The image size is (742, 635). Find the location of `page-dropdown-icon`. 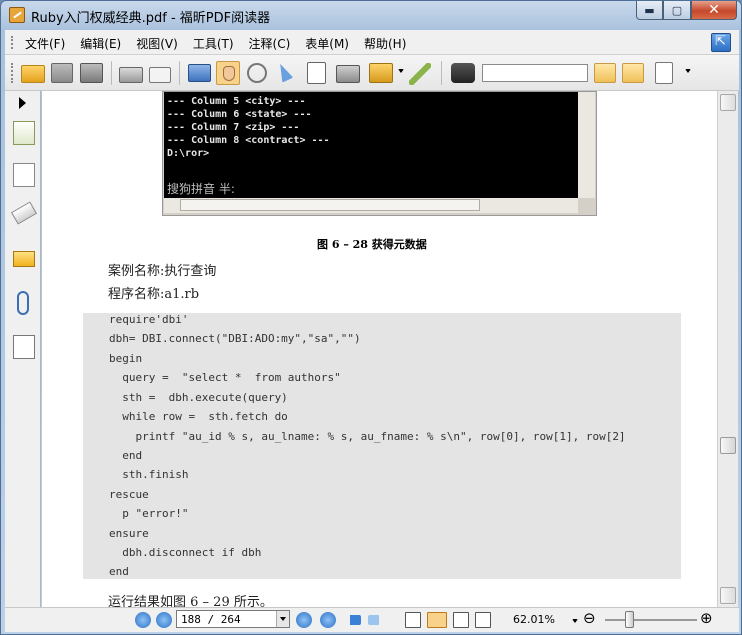

page-dropdown-icon is located at coordinates (282, 619).